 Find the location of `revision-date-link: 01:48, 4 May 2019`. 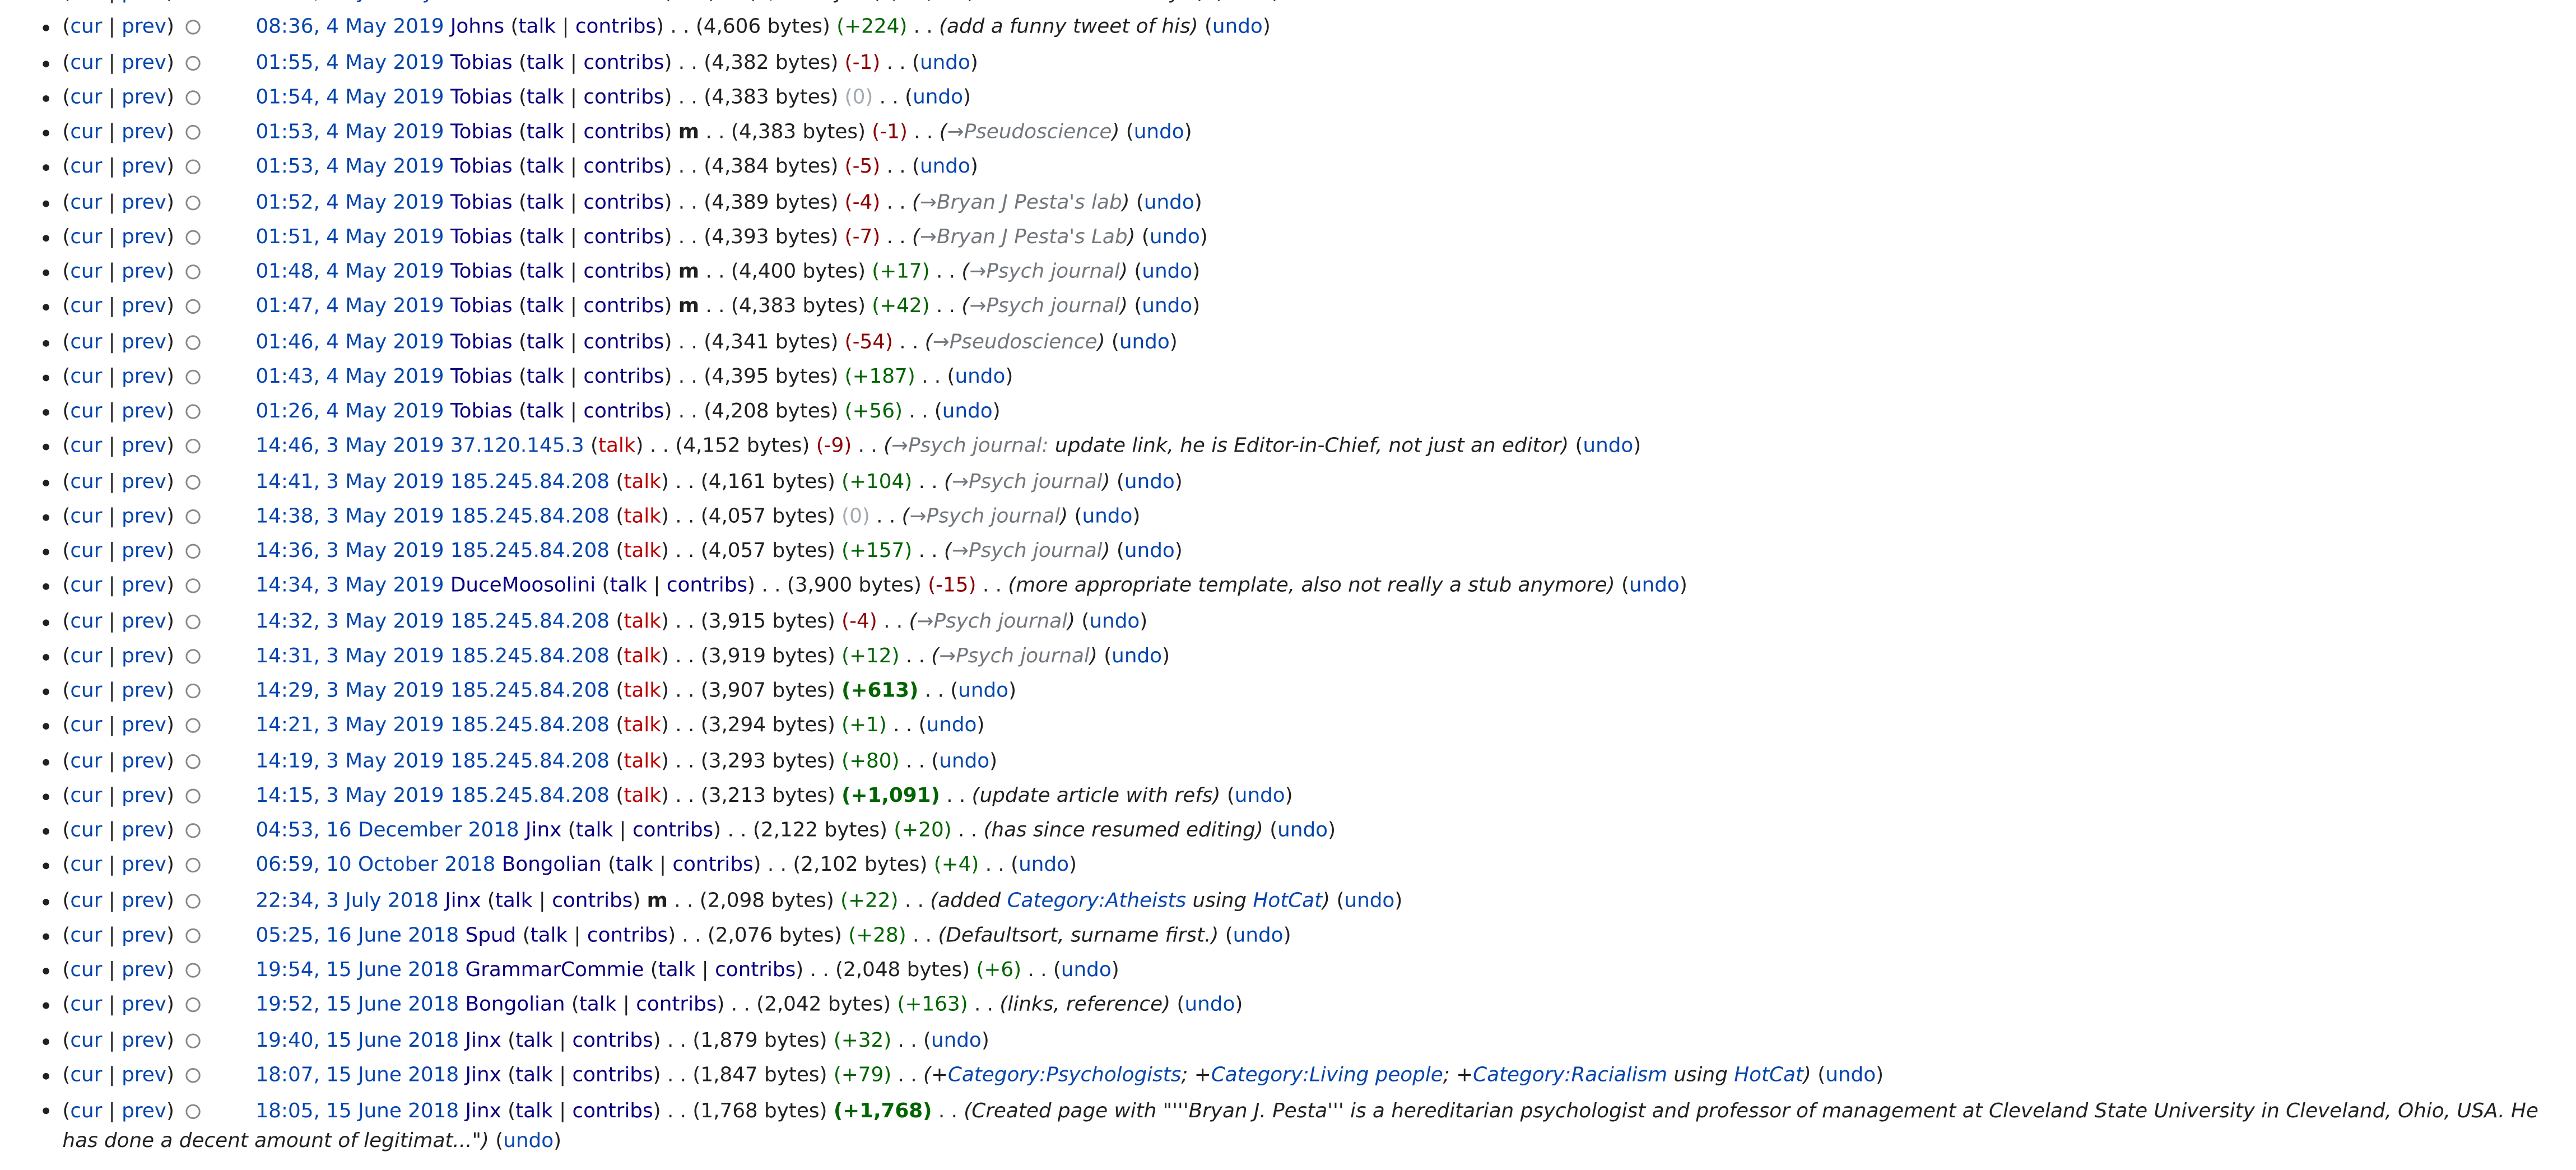

revision-date-link: 01:48, 4 May 2019 is located at coordinates (349, 270).